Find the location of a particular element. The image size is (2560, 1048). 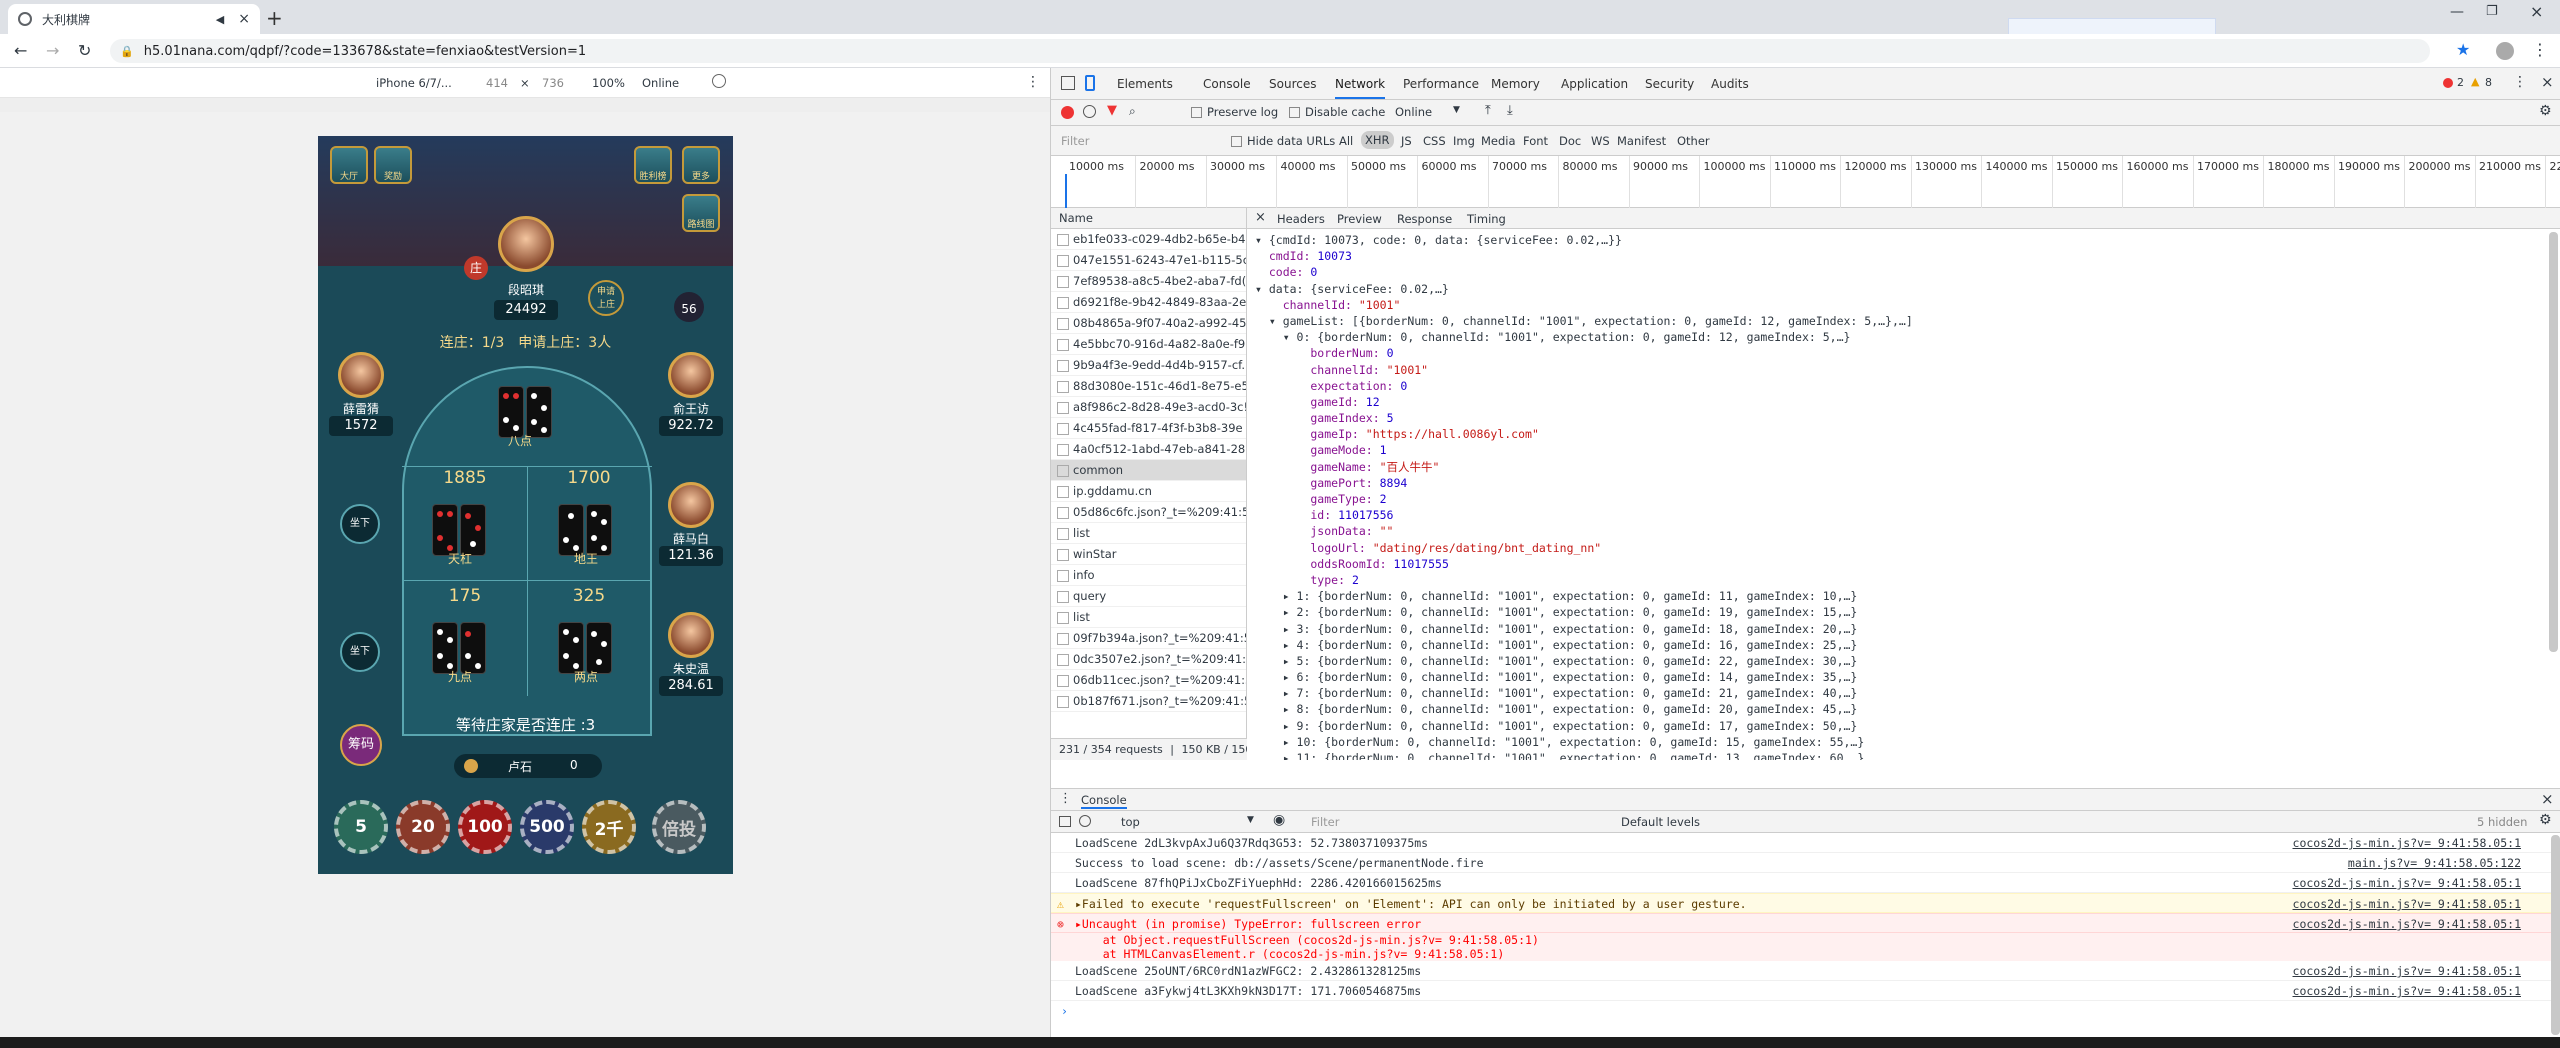

tab-performance: Performance is located at coordinates (1441, 84).